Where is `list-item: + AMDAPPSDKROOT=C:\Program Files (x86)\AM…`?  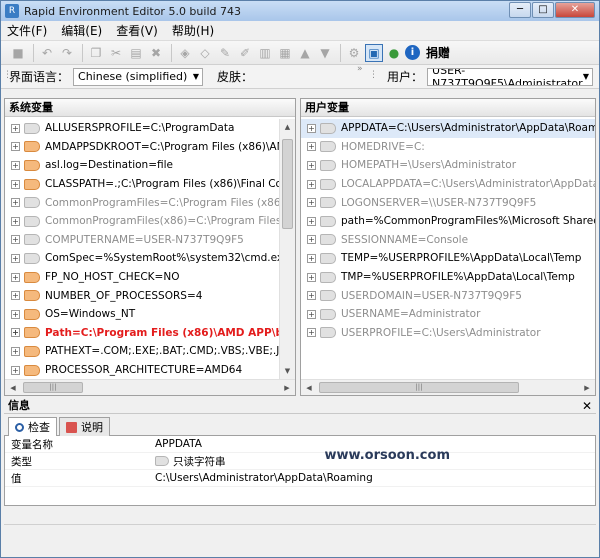 list-item: + AMDAPPSDKROOT=C:\Program Files (x86)\AM… is located at coordinates (142, 147).